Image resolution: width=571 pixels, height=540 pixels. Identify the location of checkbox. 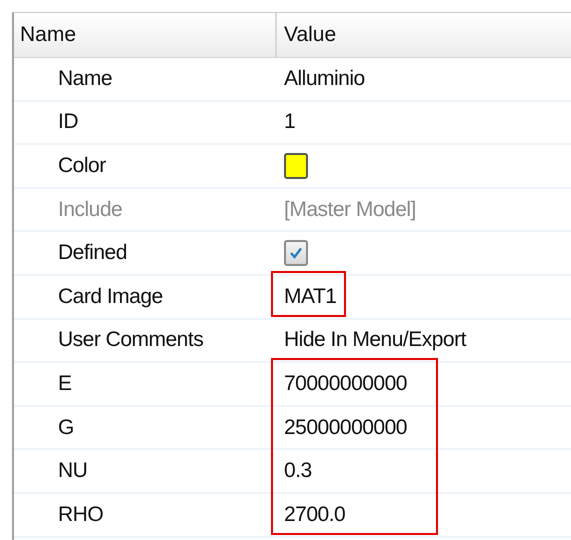
(296, 253).